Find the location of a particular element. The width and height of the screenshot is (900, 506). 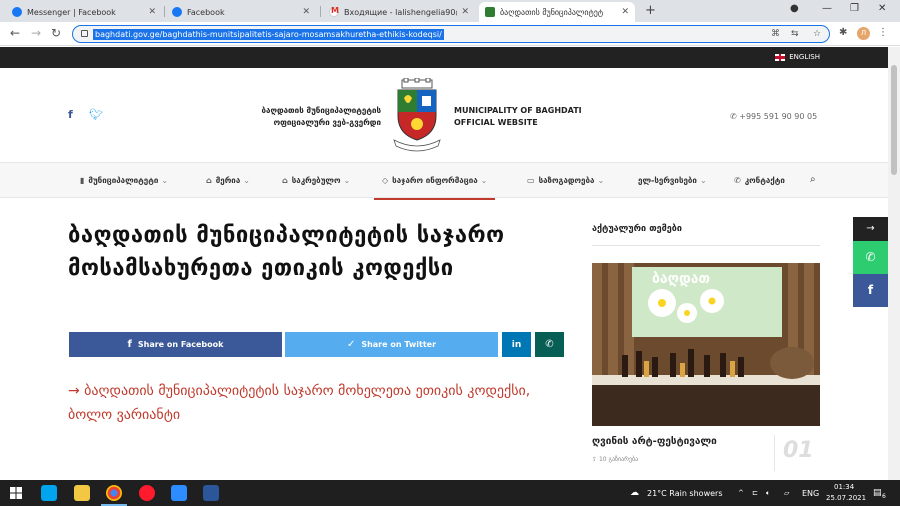

nav-label: საზოგადოება is located at coordinates (566, 180).